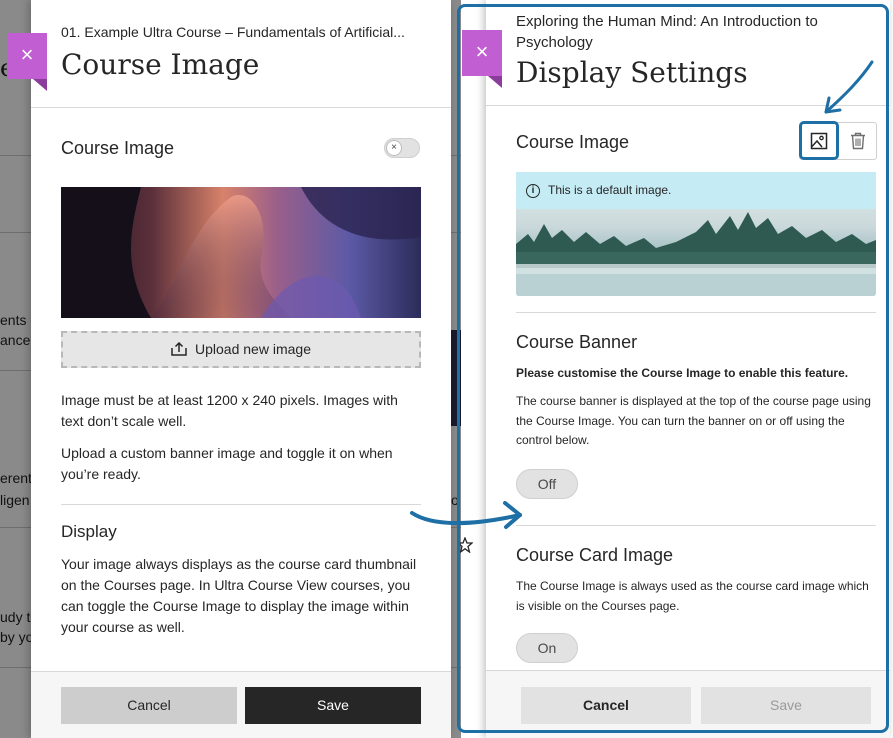 The width and height of the screenshot is (893, 738). Describe the element at coordinates (333, 705) in the screenshot. I see `save-button: Save` at that location.